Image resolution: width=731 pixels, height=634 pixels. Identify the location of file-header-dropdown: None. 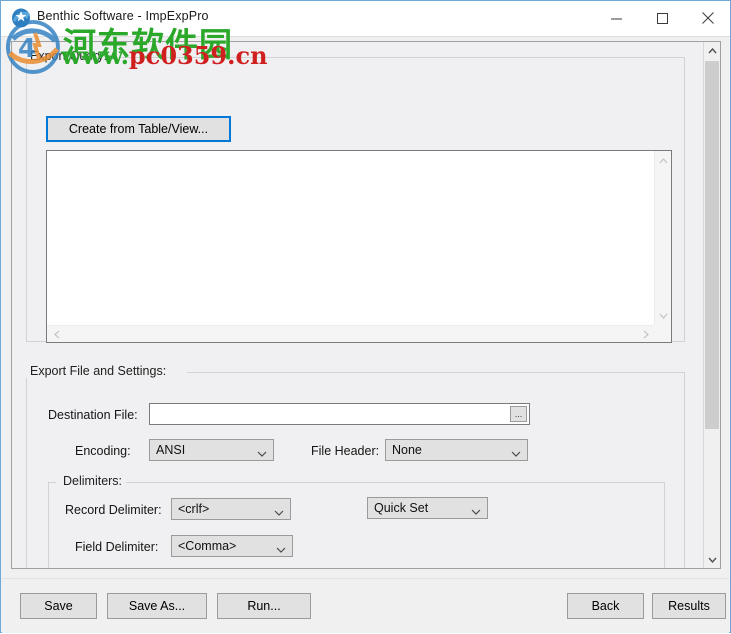
(456, 450).